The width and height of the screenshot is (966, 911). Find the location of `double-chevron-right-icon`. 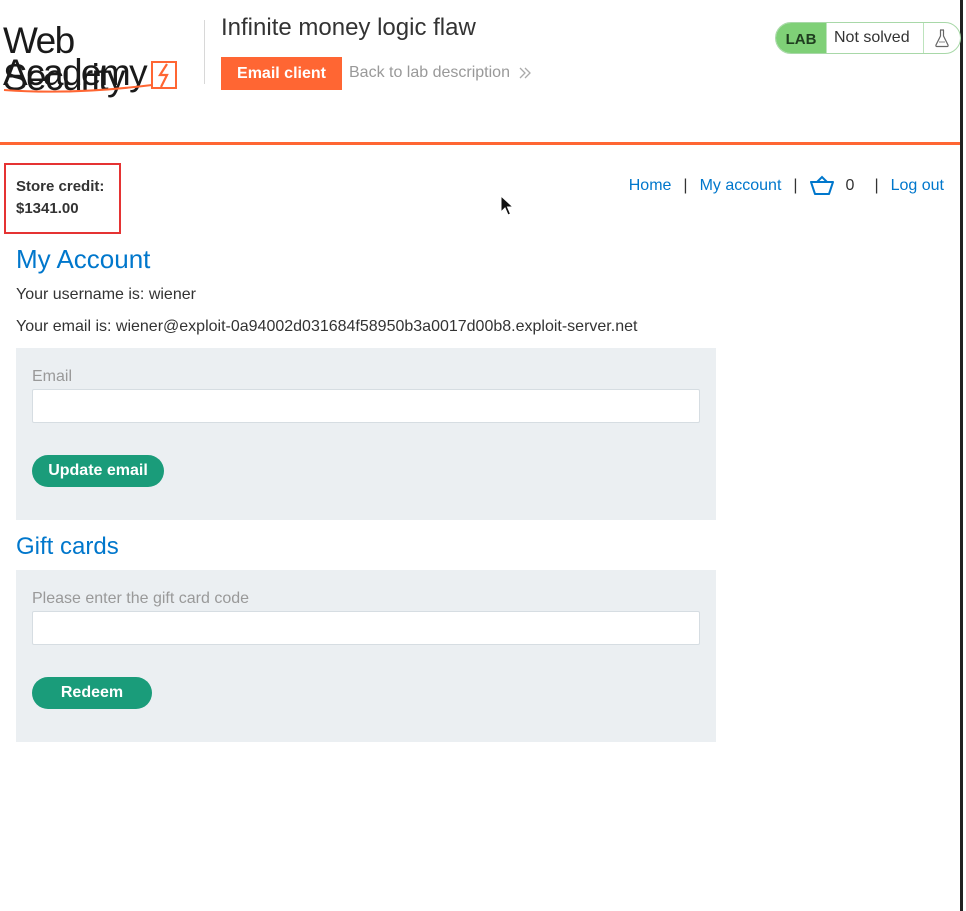

double-chevron-right-icon is located at coordinates (525, 73).